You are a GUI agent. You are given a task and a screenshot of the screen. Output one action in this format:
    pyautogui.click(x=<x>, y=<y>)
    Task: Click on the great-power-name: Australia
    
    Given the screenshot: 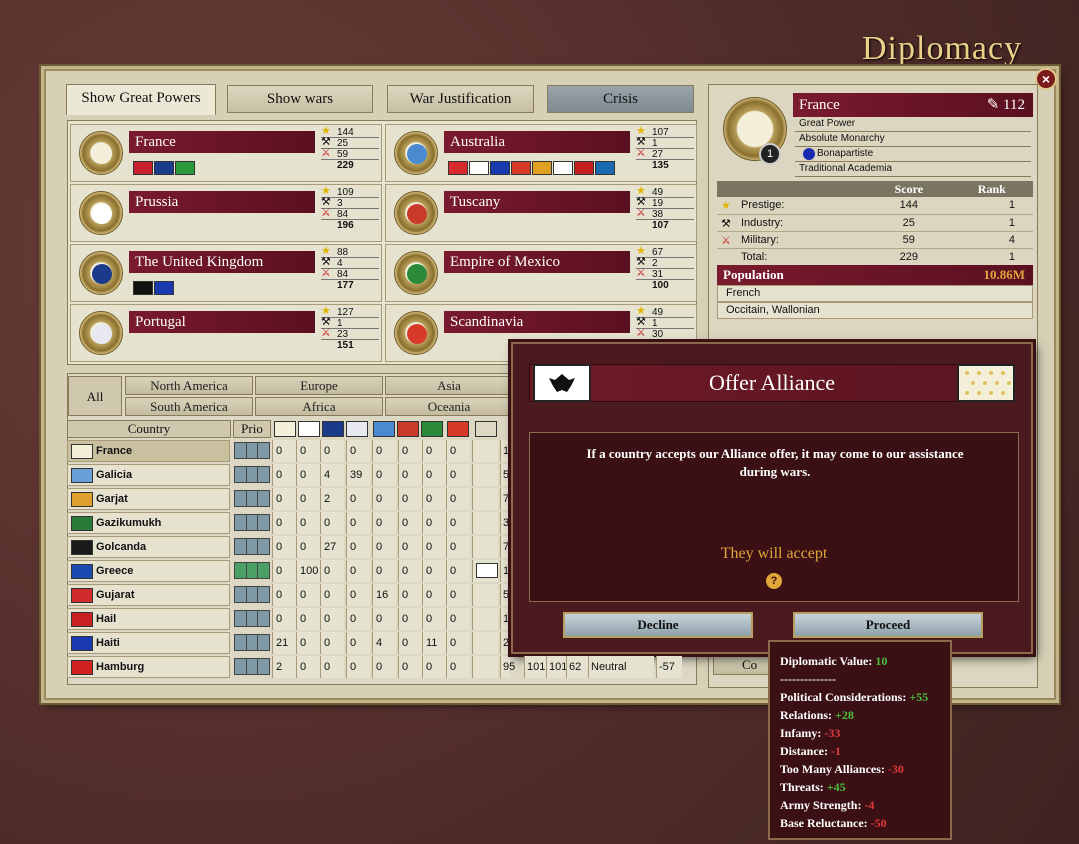 What is the action you would take?
    pyautogui.click(x=537, y=142)
    